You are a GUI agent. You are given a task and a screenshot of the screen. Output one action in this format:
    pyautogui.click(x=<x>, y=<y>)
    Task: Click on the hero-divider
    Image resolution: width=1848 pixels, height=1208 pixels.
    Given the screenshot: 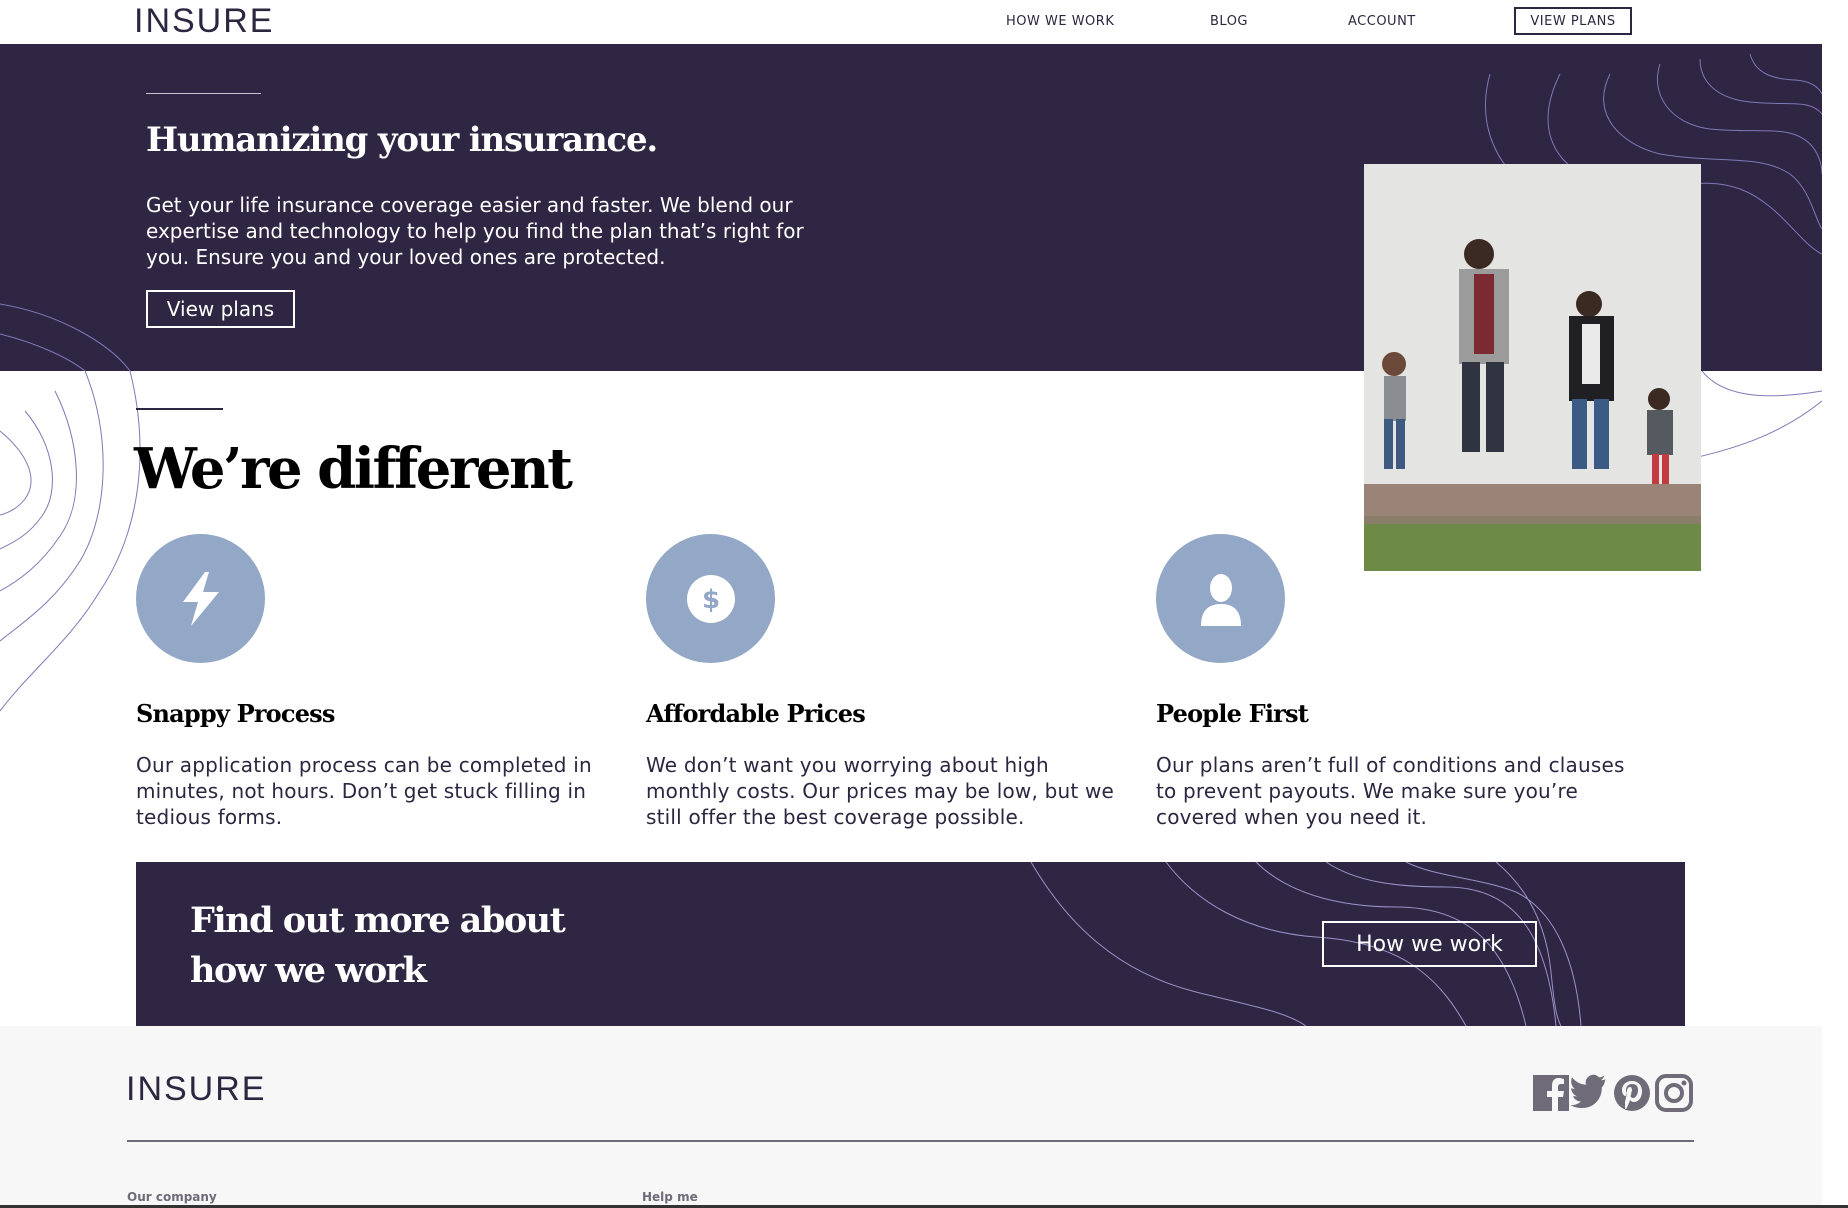 What is the action you would take?
    pyautogui.click(x=203, y=93)
    